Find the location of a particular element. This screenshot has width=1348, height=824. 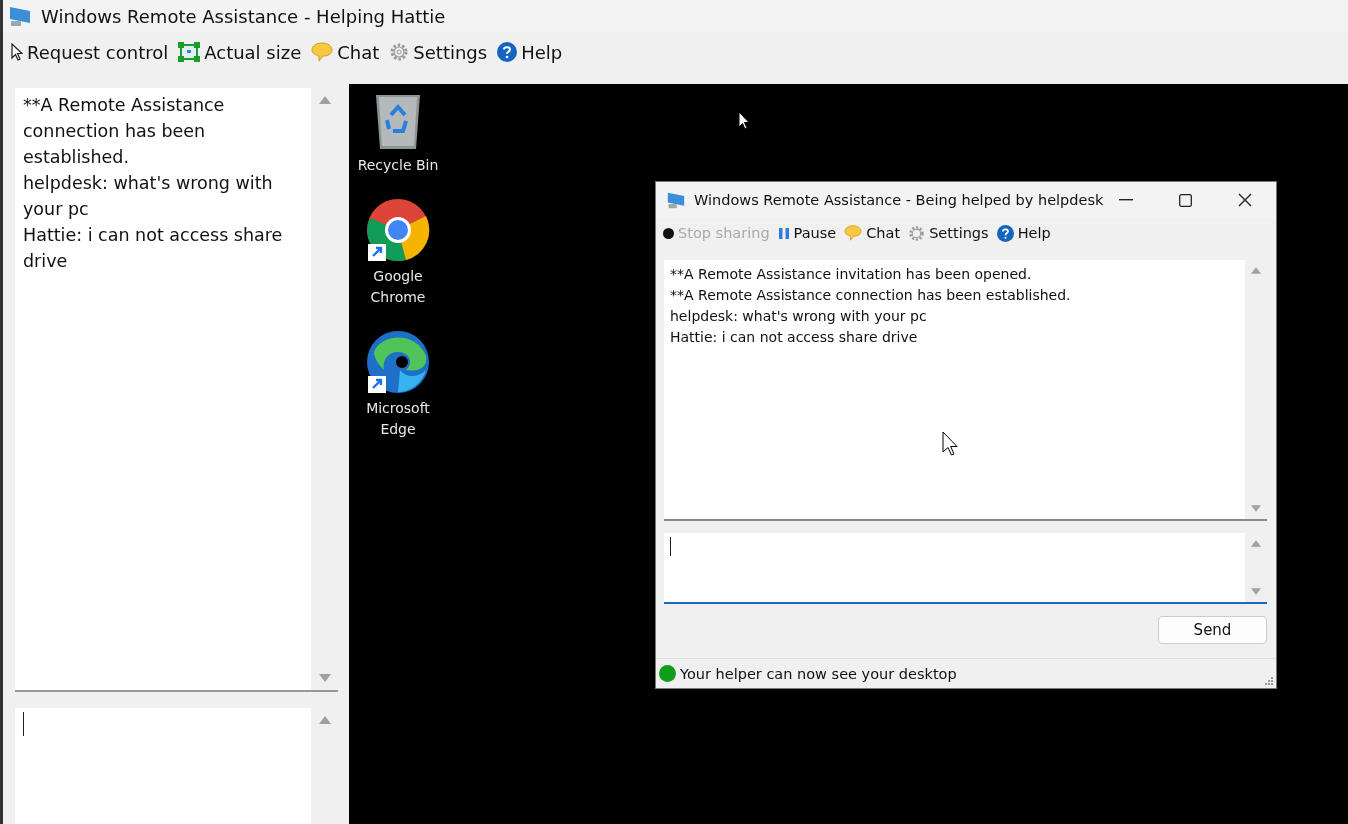

pause-icon is located at coordinates (783, 233).